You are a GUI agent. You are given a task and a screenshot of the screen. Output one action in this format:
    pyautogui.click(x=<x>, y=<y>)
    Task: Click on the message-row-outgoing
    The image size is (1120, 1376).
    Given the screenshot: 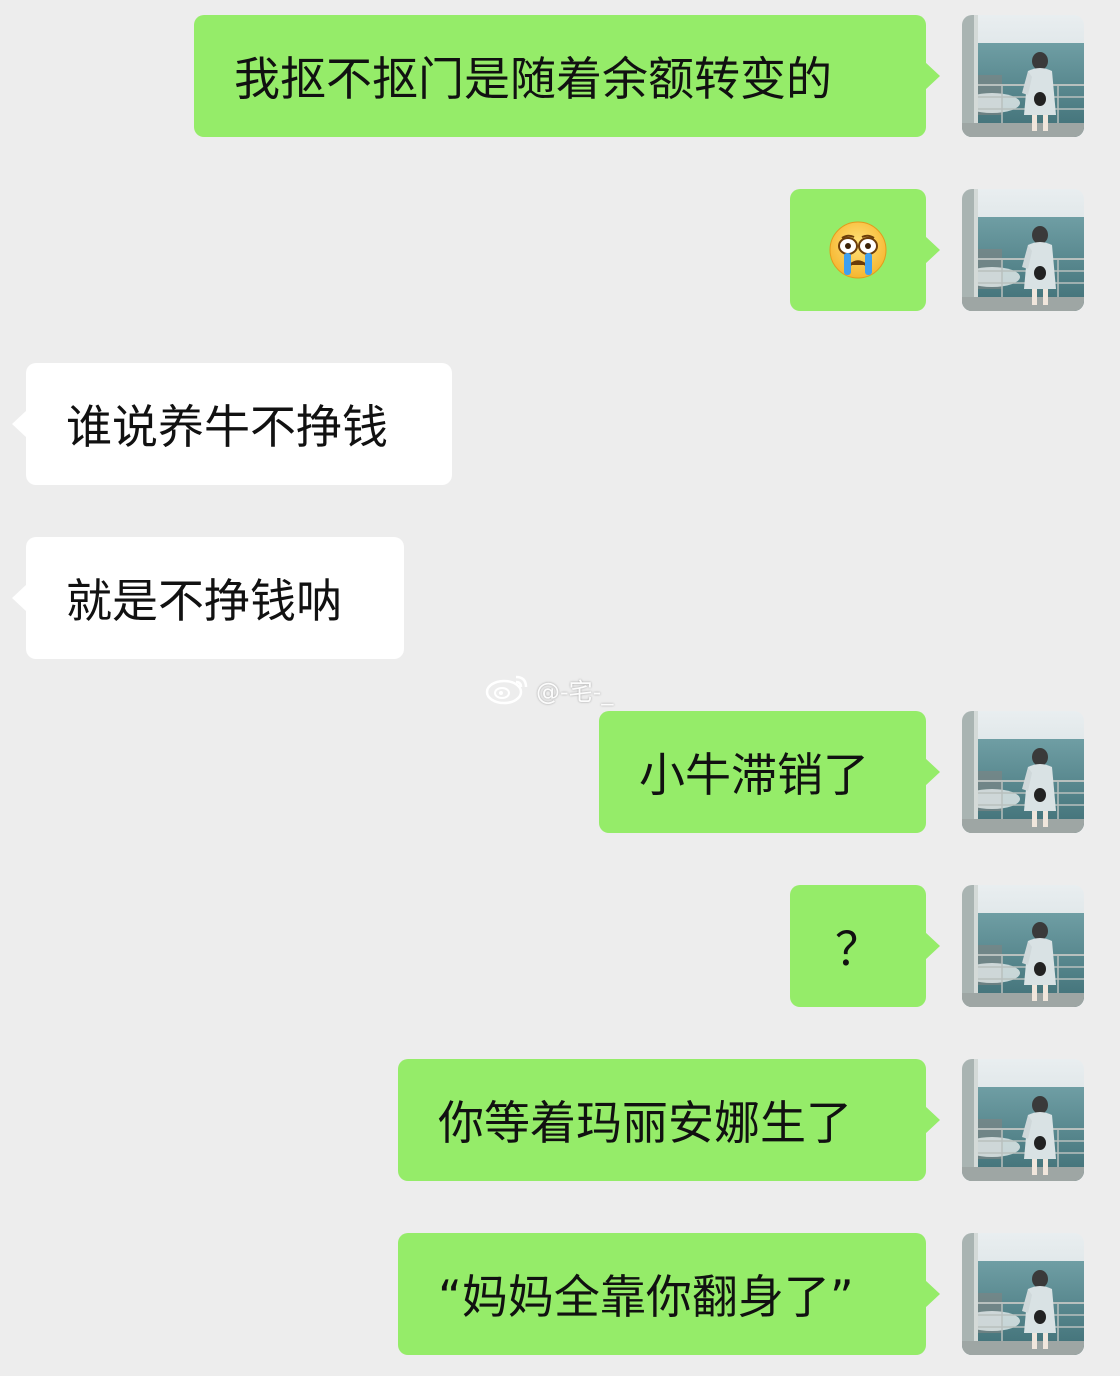 What is the action you would take?
    pyautogui.click(x=560, y=250)
    